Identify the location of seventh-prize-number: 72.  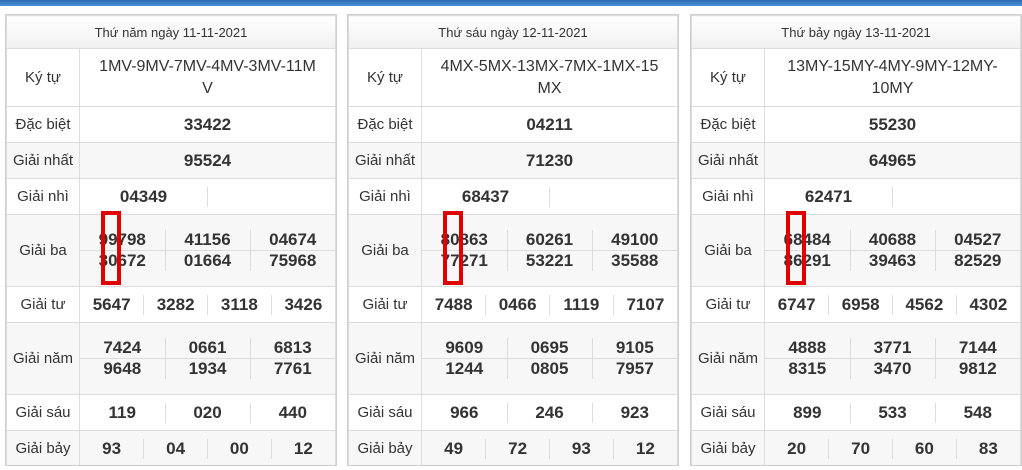
(517, 448).